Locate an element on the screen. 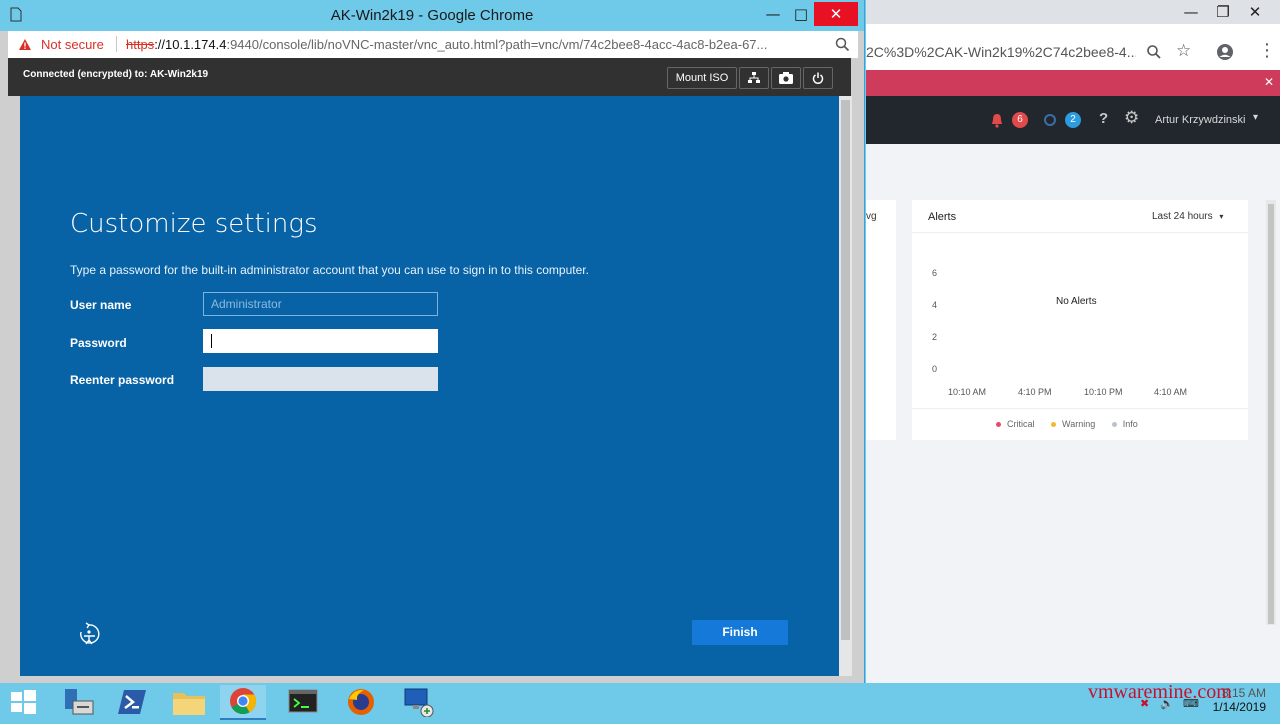 This screenshot has width=1280, height=724. chevron-down-icon: ▾ is located at coordinates (1255, 117).